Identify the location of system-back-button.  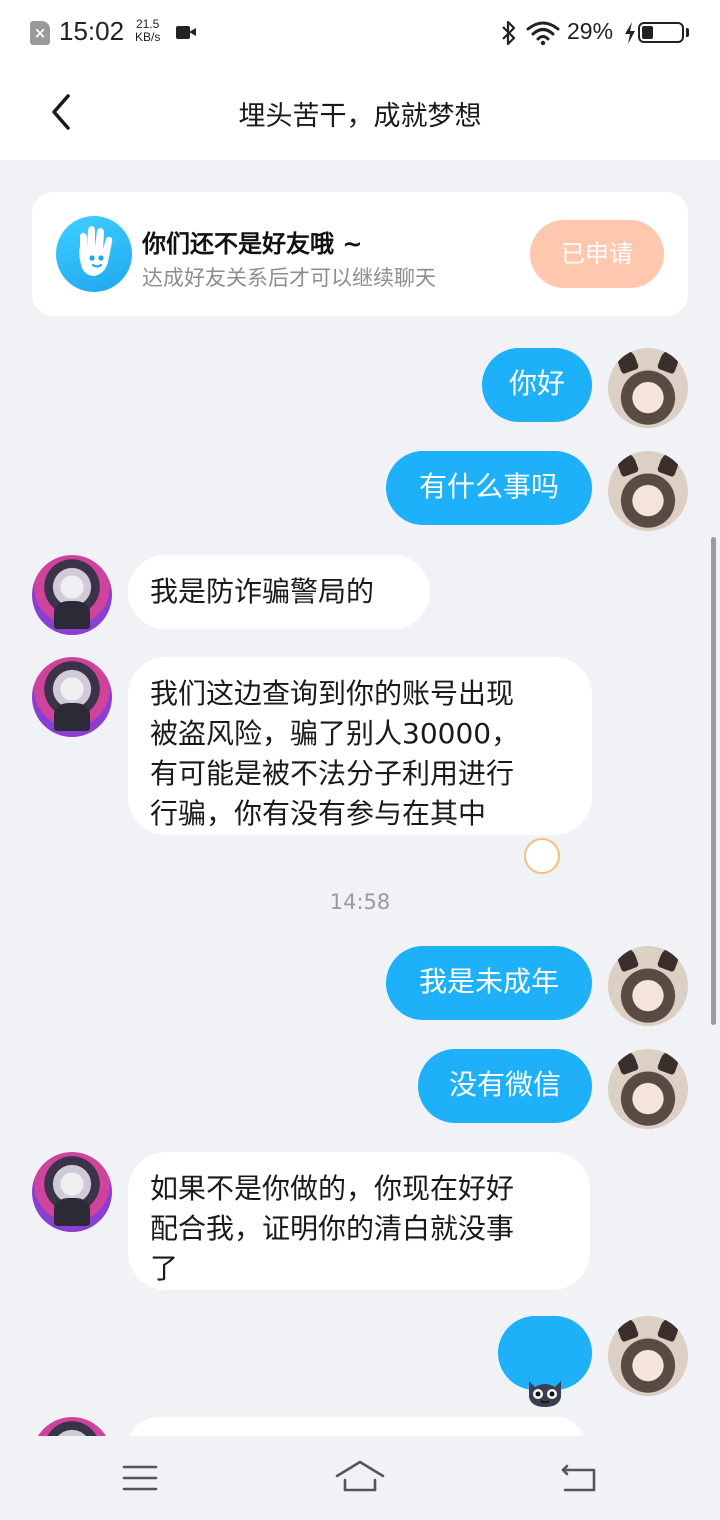
(579, 1478).